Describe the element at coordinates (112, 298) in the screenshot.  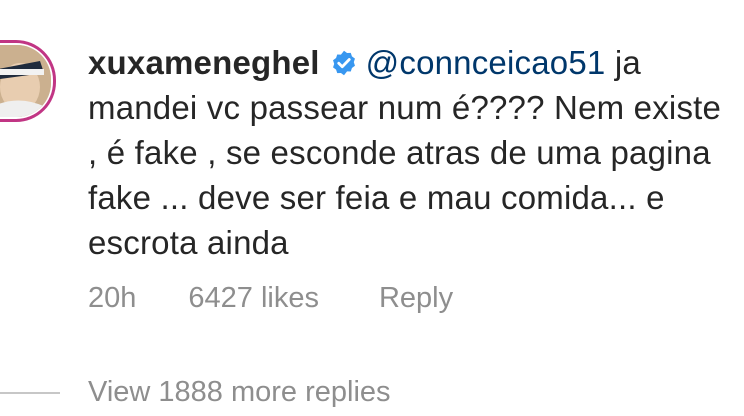
I see `timestamp: 20h` at that location.